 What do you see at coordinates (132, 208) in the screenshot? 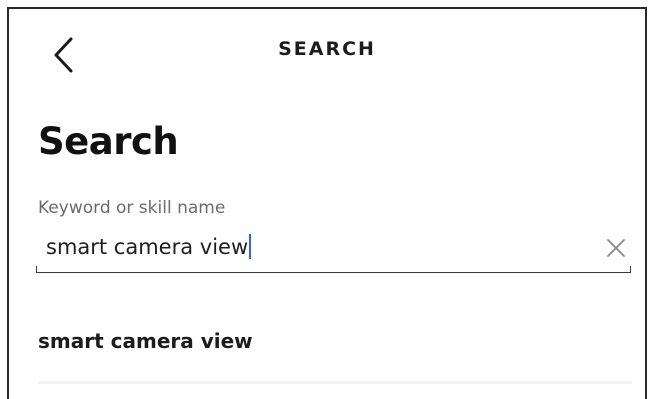
I see `search-field-label: Keyword or skill name` at bounding box center [132, 208].